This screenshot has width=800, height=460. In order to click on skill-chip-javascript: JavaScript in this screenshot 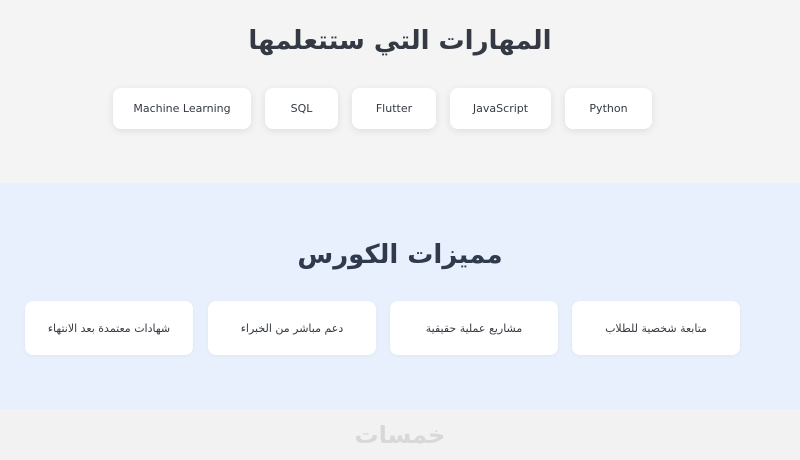, I will do `click(500, 108)`.